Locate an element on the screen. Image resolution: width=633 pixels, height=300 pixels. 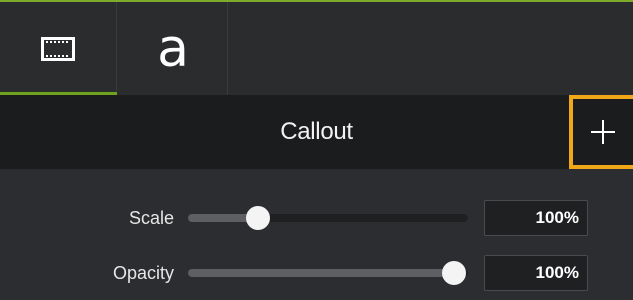
scale-slider is located at coordinates (328, 218).